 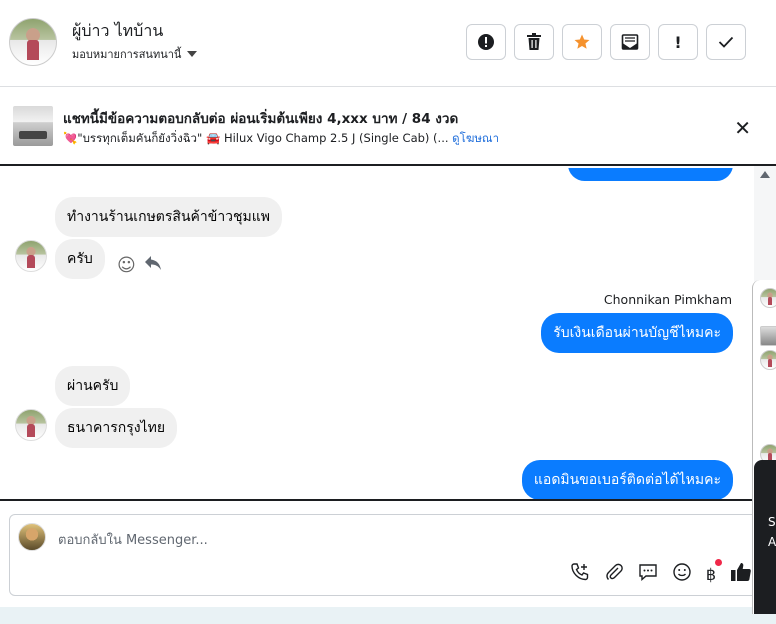 I want to click on mark-unread-button, so click(x=630, y=42).